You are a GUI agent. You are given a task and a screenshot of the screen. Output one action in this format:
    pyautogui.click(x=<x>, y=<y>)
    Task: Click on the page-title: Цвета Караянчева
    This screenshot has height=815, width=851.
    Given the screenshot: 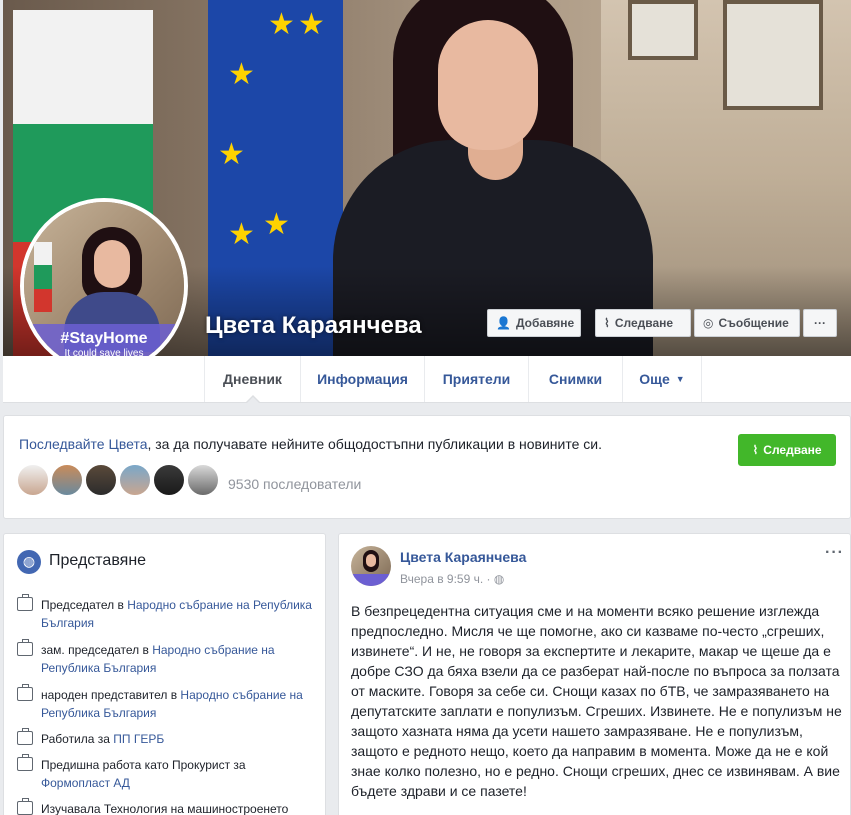 What is the action you would take?
    pyautogui.click(x=313, y=326)
    